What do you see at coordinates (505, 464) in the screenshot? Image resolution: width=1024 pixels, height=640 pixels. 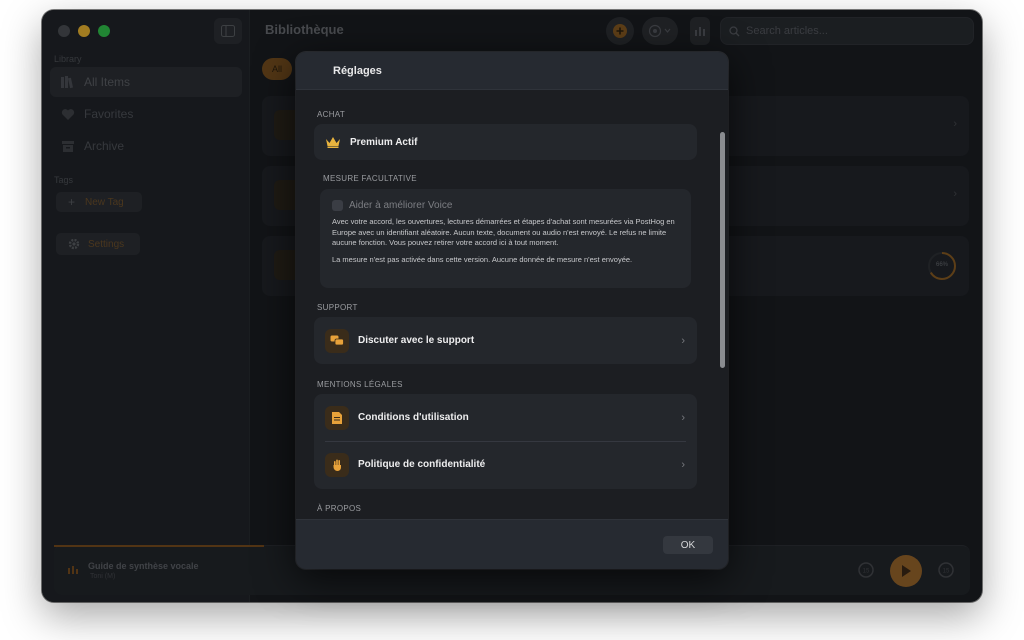 I see `privacy-row: Politique de confidentialité ›` at bounding box center [505, 464].